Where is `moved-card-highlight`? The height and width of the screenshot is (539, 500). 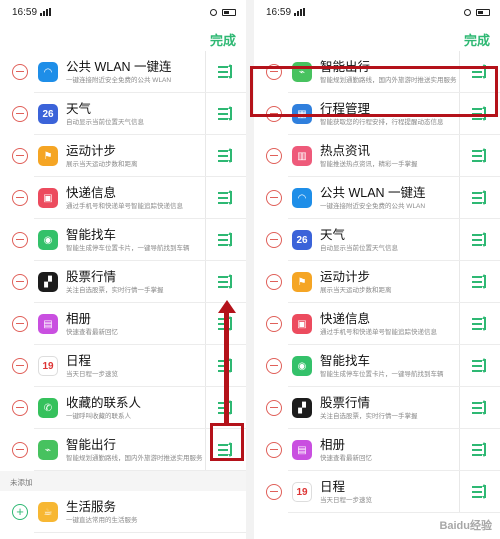 moved-card-highlight is located at coordinates (374, 91).